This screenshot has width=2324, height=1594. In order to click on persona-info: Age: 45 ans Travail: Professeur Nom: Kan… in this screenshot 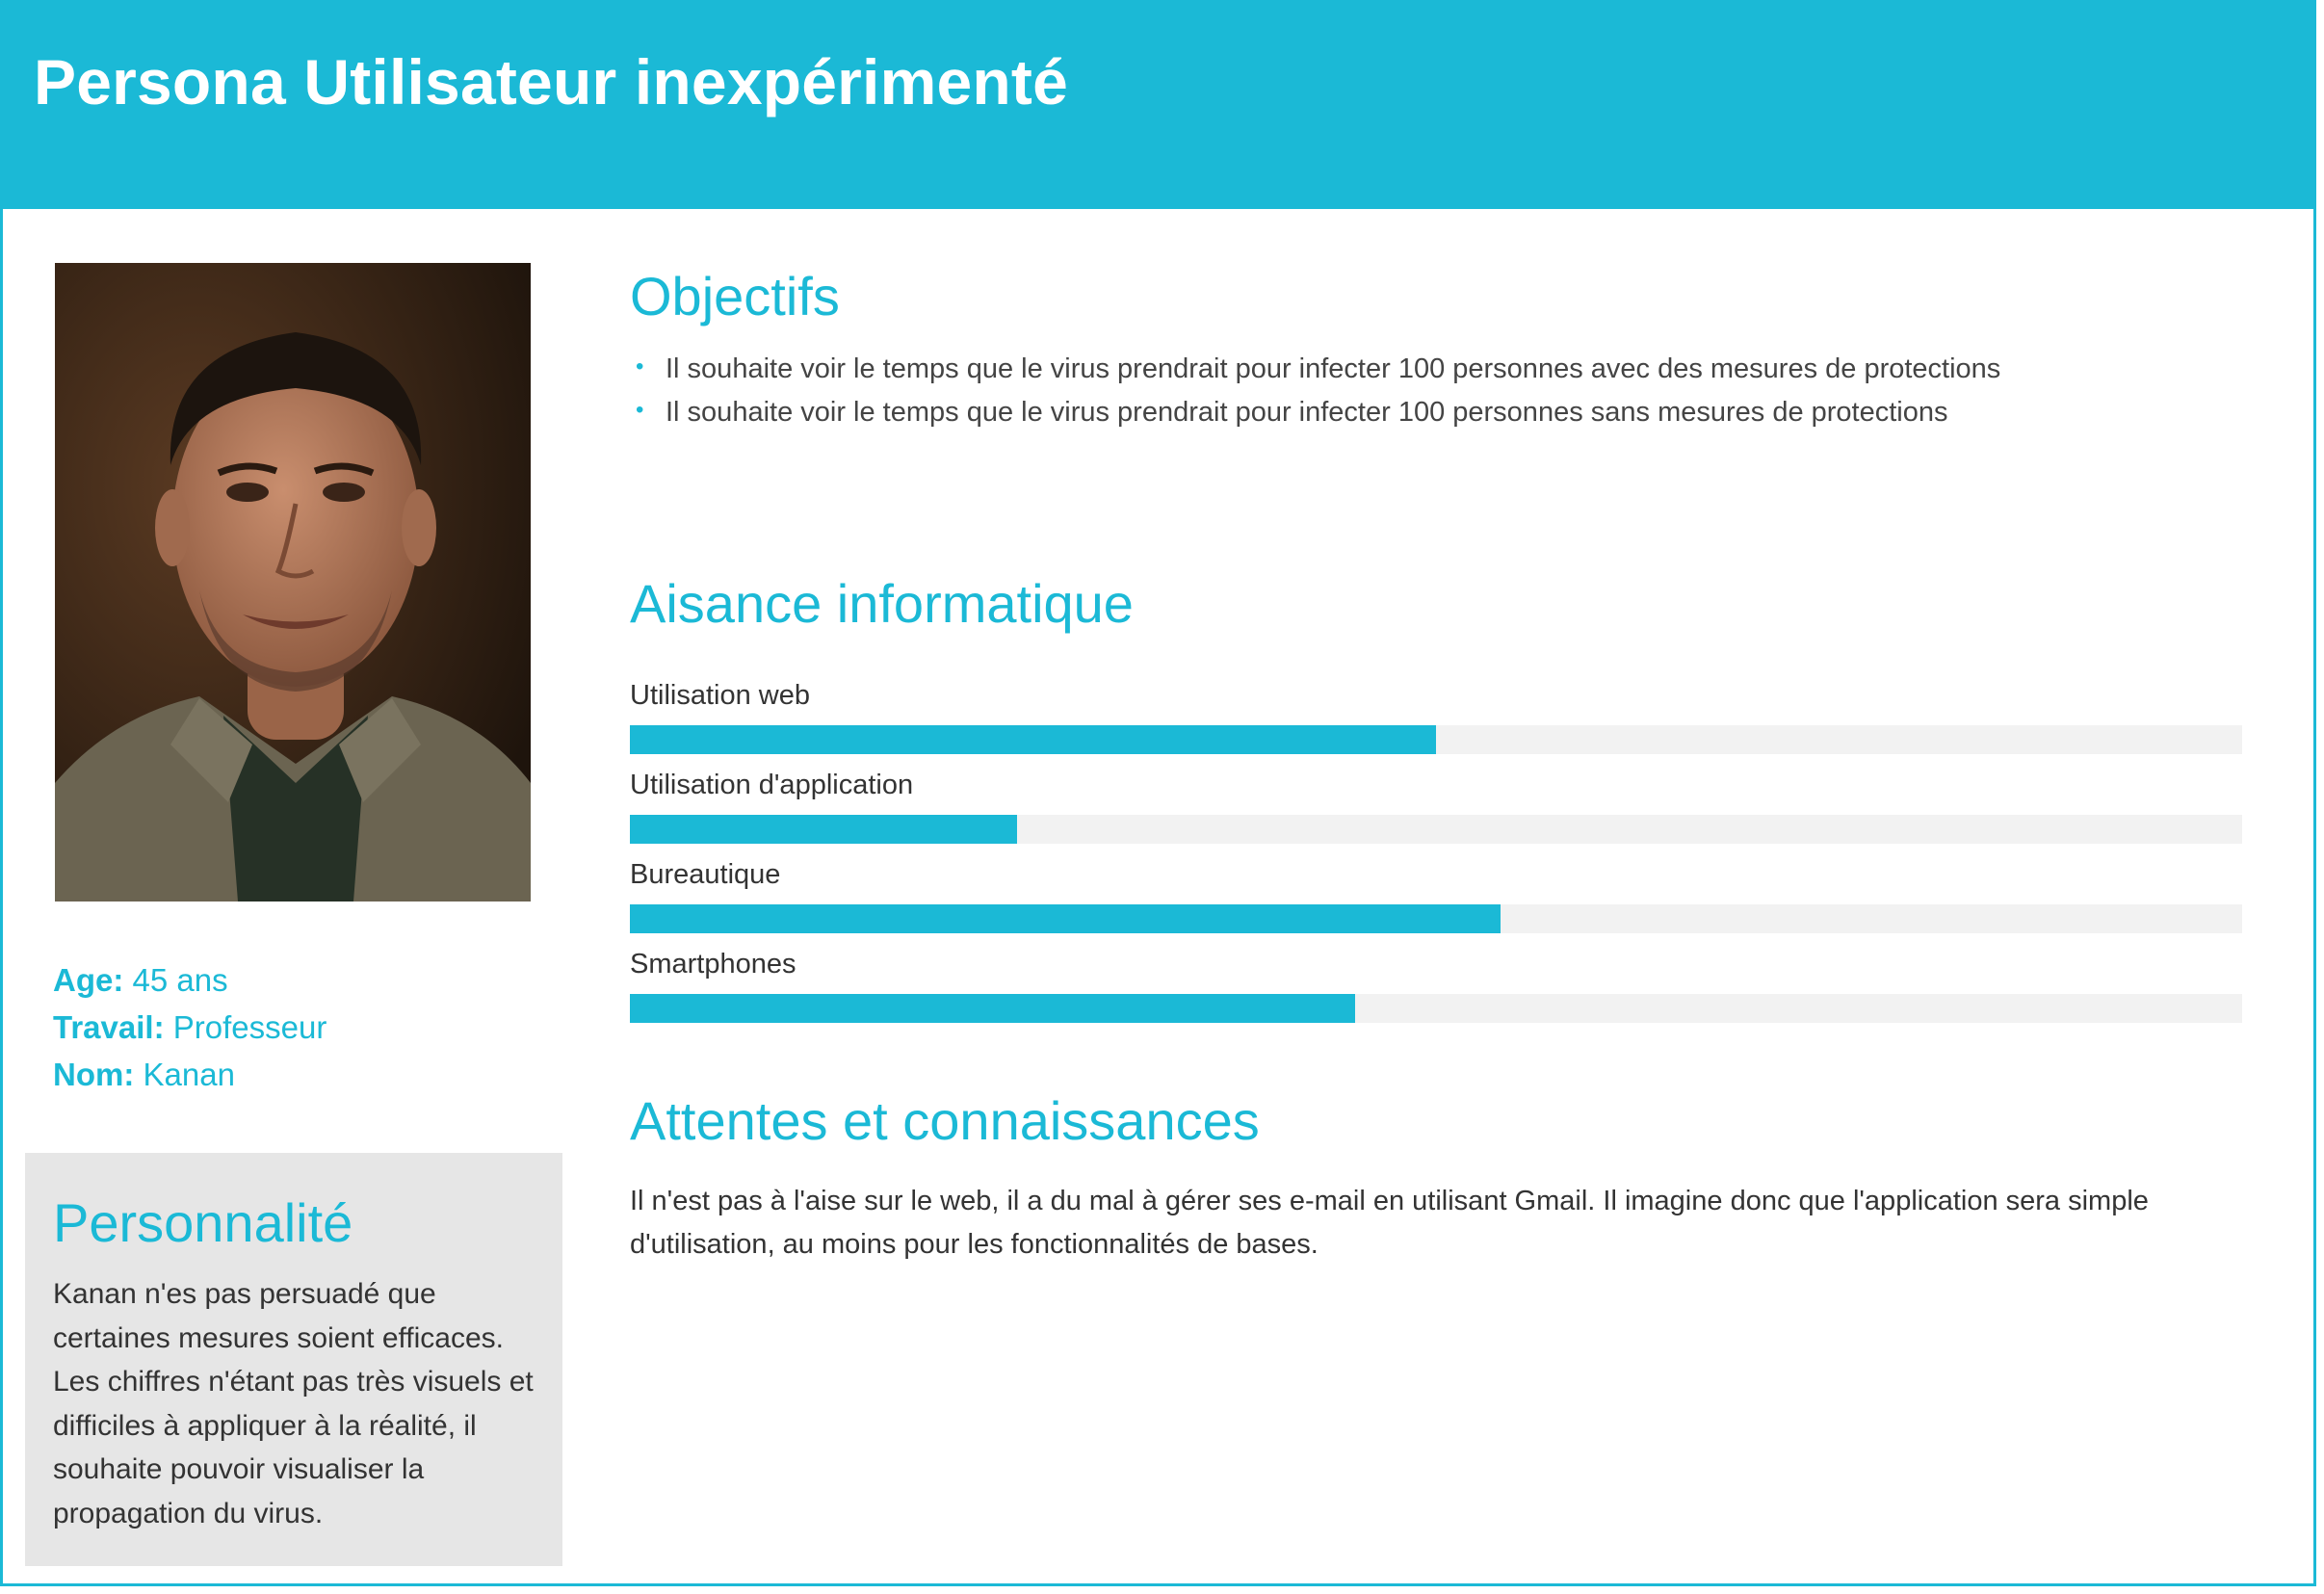, I will do `click(294, 1033)`.